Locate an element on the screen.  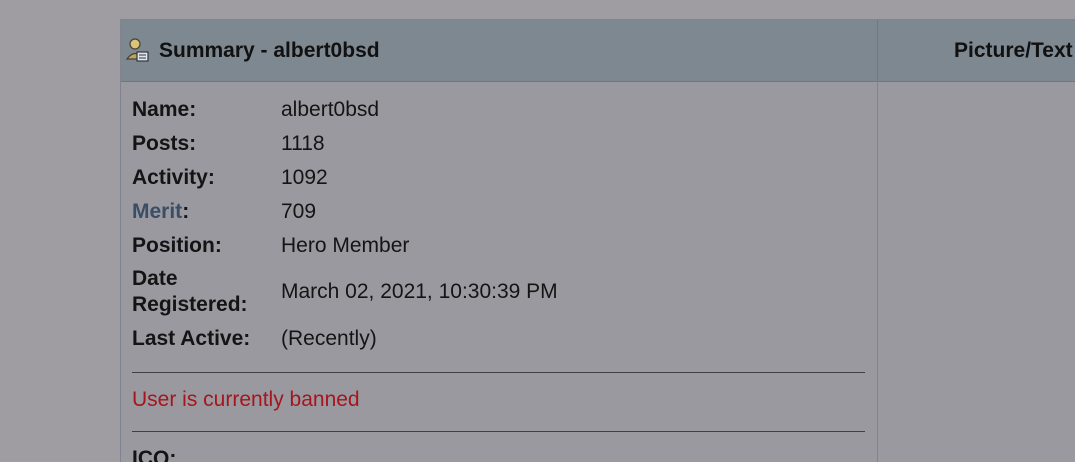
picture-text-header: Picture/Text is located at coordinates (976, 50).